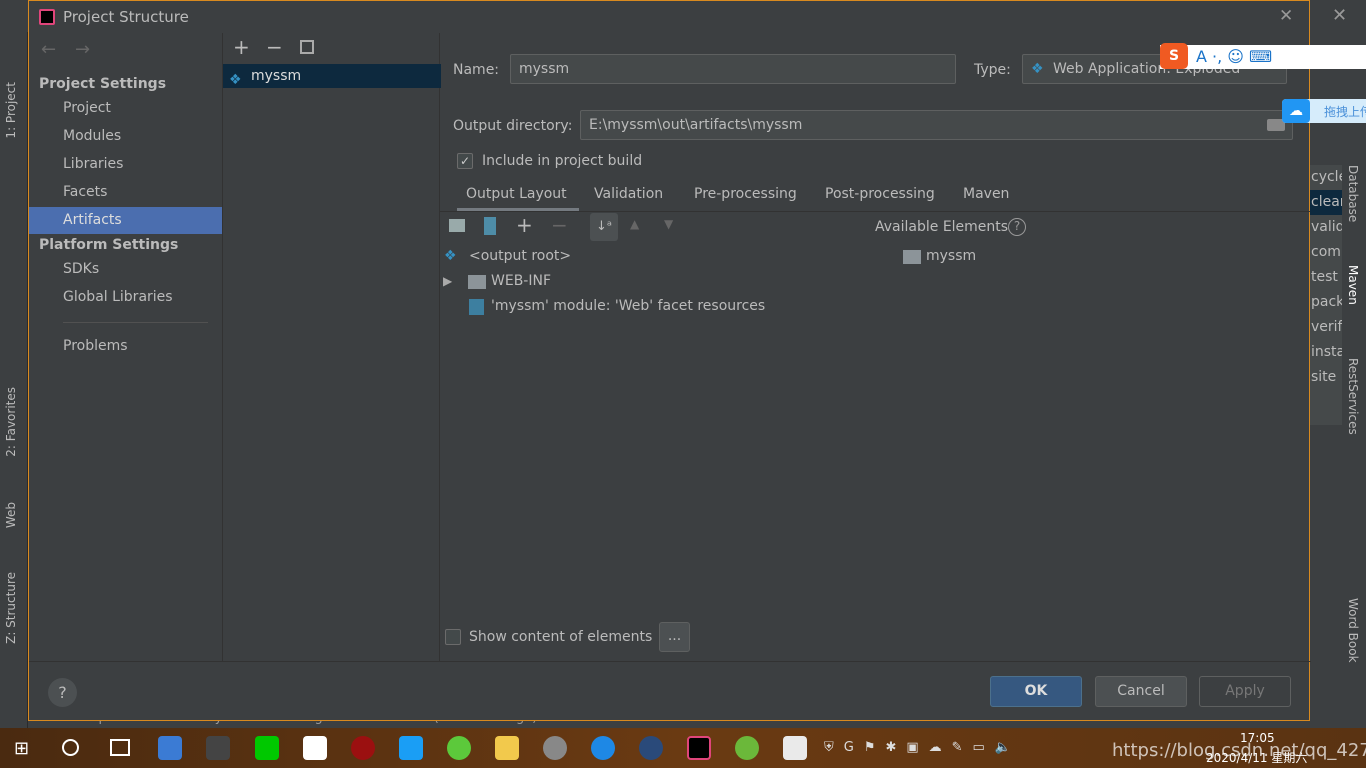 This screenshot has width=1366, height=768. Describe the element at coordinates (1174, 56) in the screenshot. I see `sogou-logo-icon: S` at that location.